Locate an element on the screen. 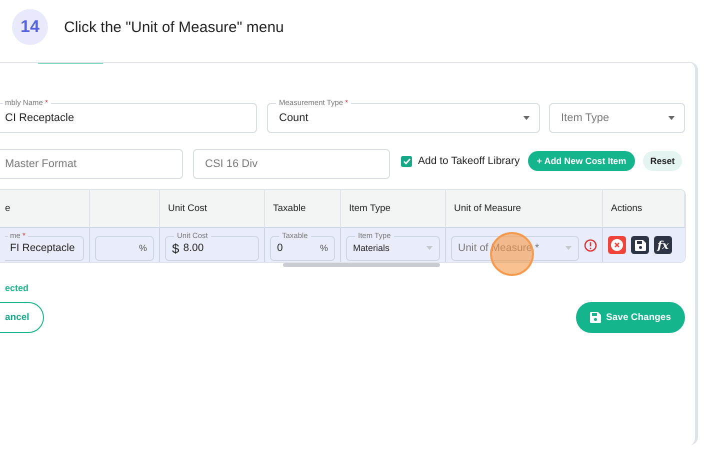  reset-button: Reset is located at coordinates (662, 161).